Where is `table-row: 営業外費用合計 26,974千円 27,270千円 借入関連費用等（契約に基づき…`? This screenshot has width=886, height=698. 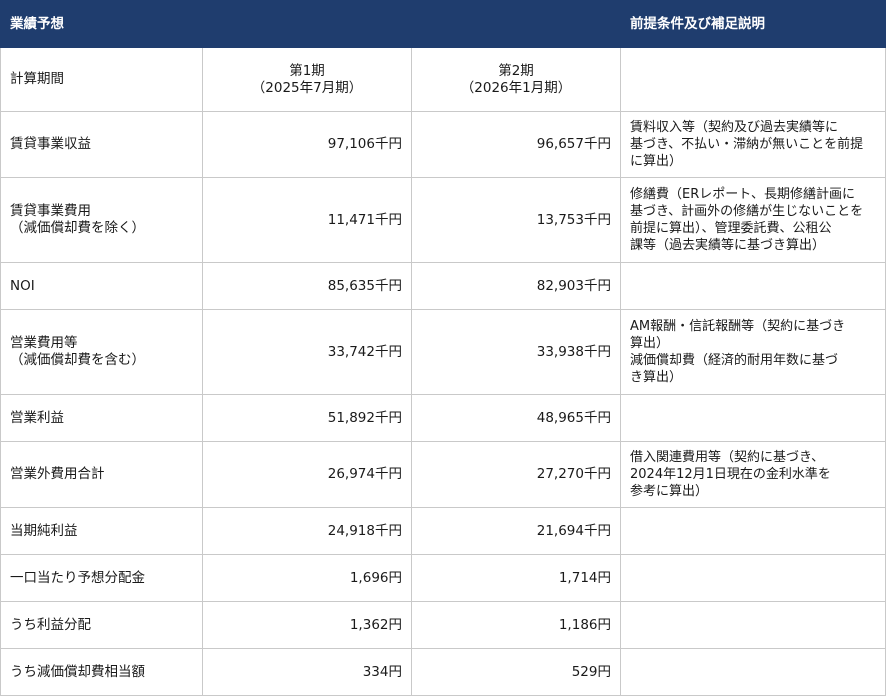
table-row: 営業外費用合計 26,974千円 27,270千円 借入関連費用等（契約に基づき… is located at coordinates (443, 474).